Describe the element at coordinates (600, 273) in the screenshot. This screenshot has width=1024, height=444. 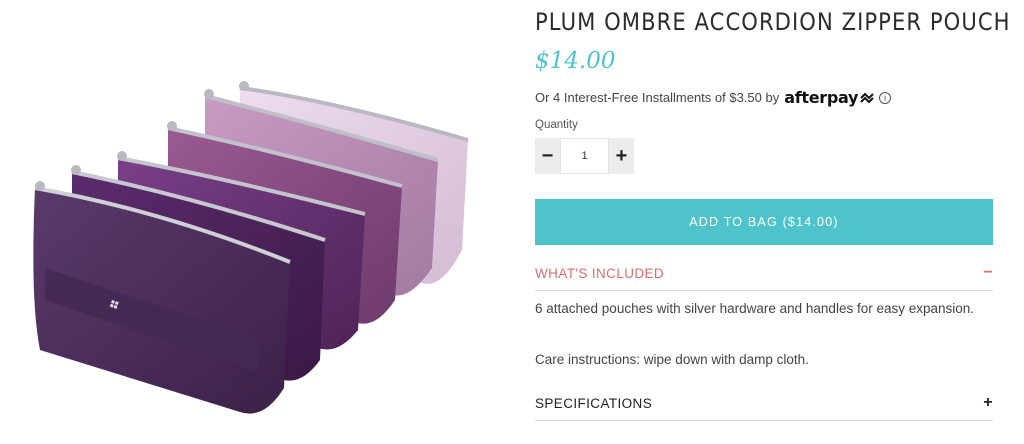
I see `whats-included-title: WHAT'S INCLUDED` at that location.